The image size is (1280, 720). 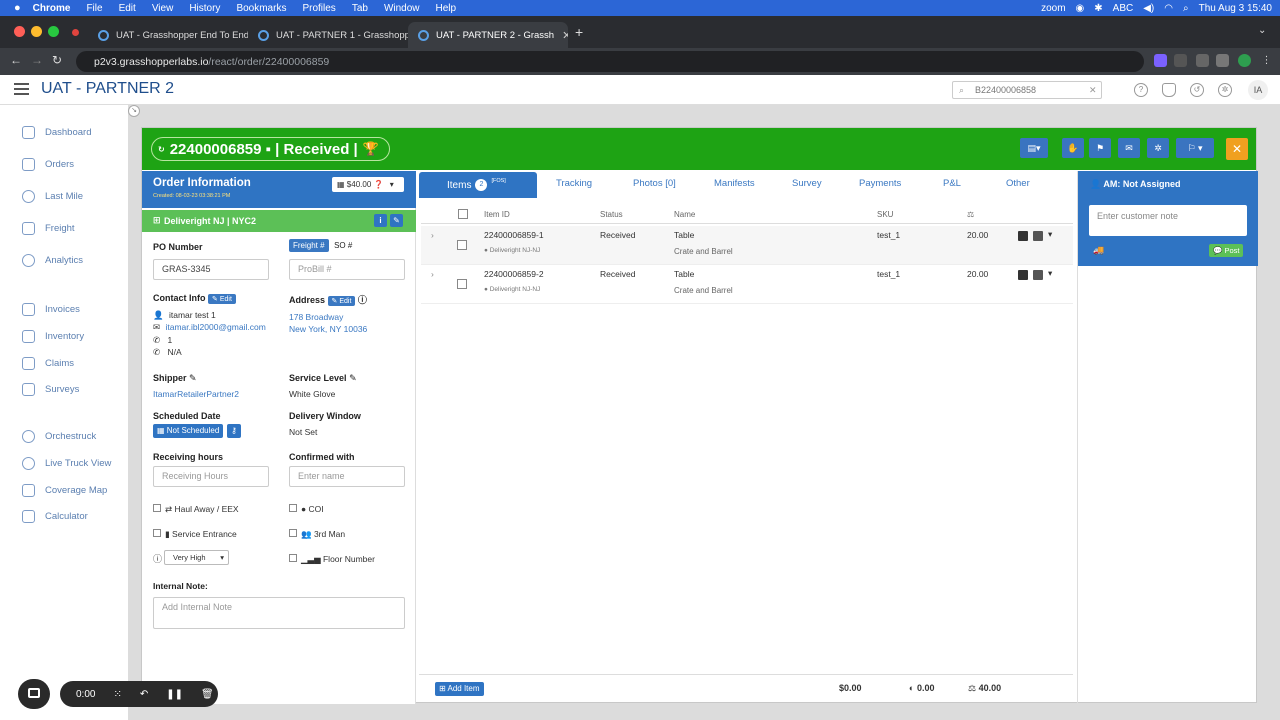 What do you see at coordinates (163, 8) in the screenshot?
I see `menu-view: View` at bounding box center [163, 8].